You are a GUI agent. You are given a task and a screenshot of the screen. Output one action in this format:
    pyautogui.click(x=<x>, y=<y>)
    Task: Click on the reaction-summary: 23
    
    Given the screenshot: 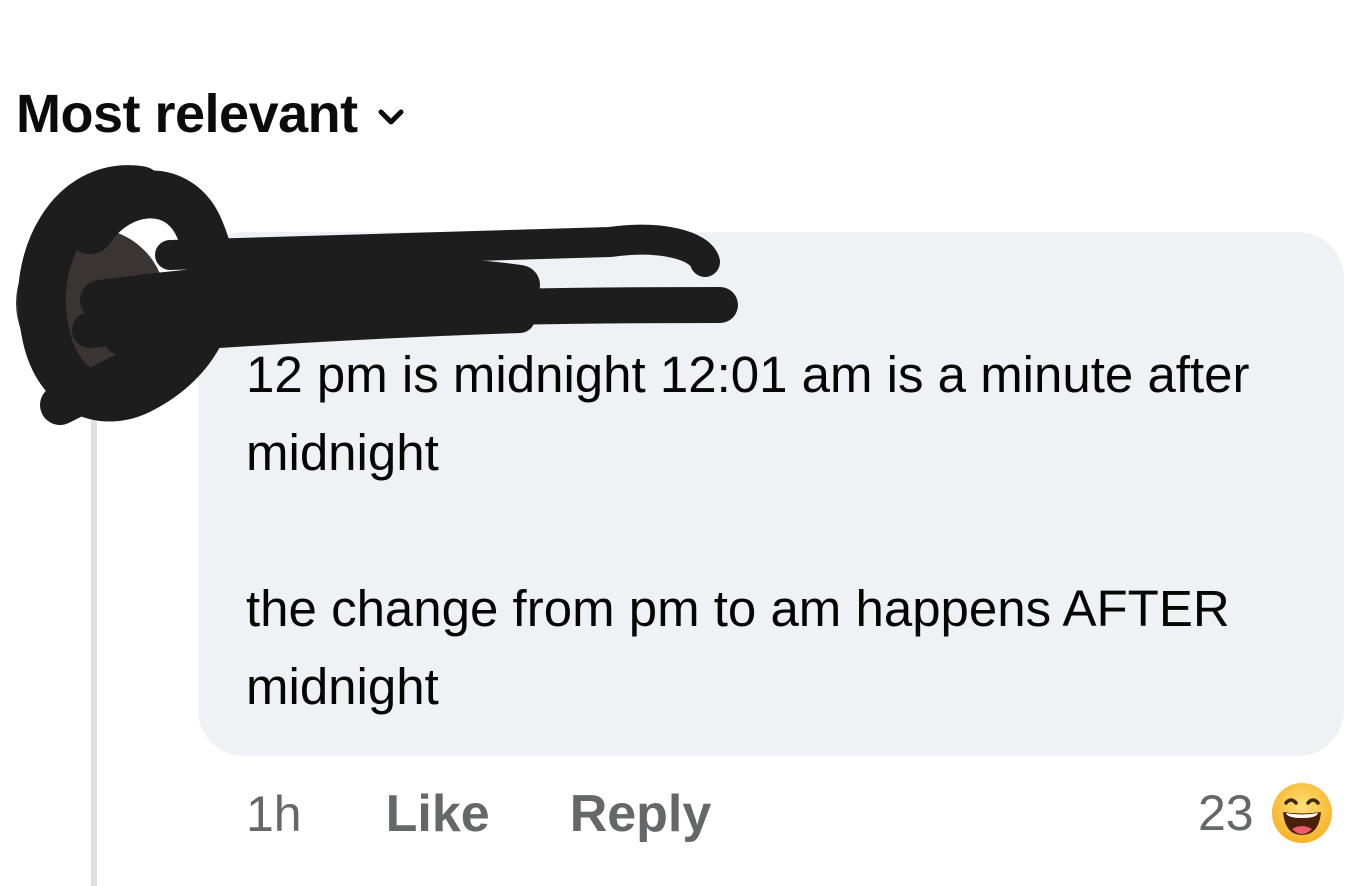 What is the action you would take?
    pyautogui.click(x=1266, y=813)
    